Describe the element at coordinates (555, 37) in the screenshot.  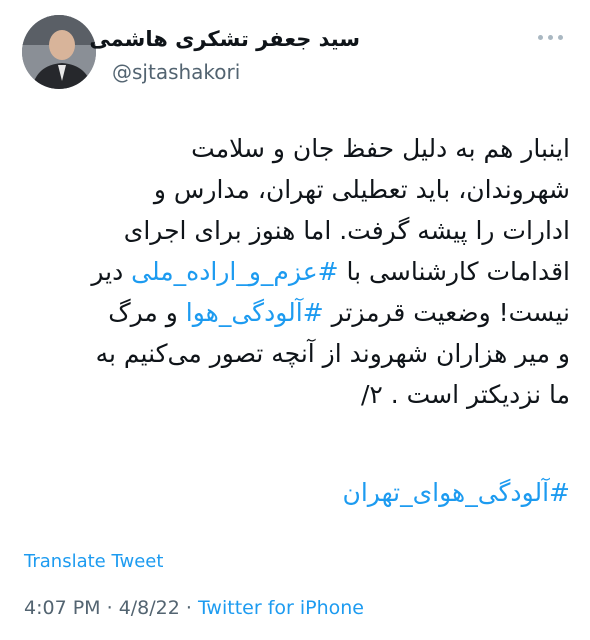
I see `more-dots-icon` at that location.